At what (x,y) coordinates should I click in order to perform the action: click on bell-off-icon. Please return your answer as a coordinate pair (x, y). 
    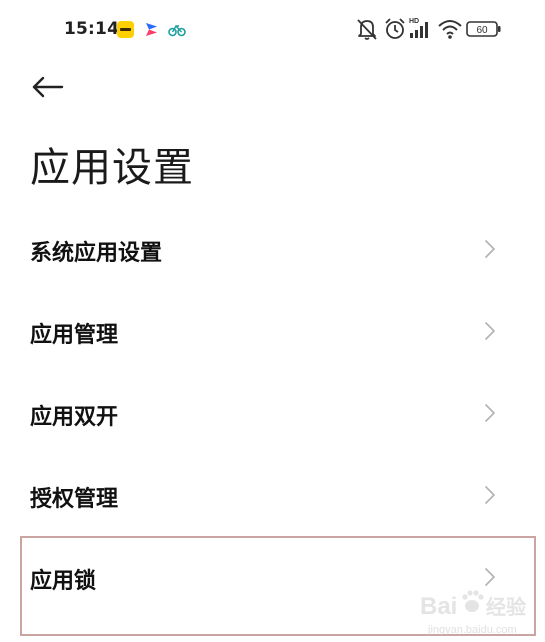
    Looking at the image, I should click on (367, 29).